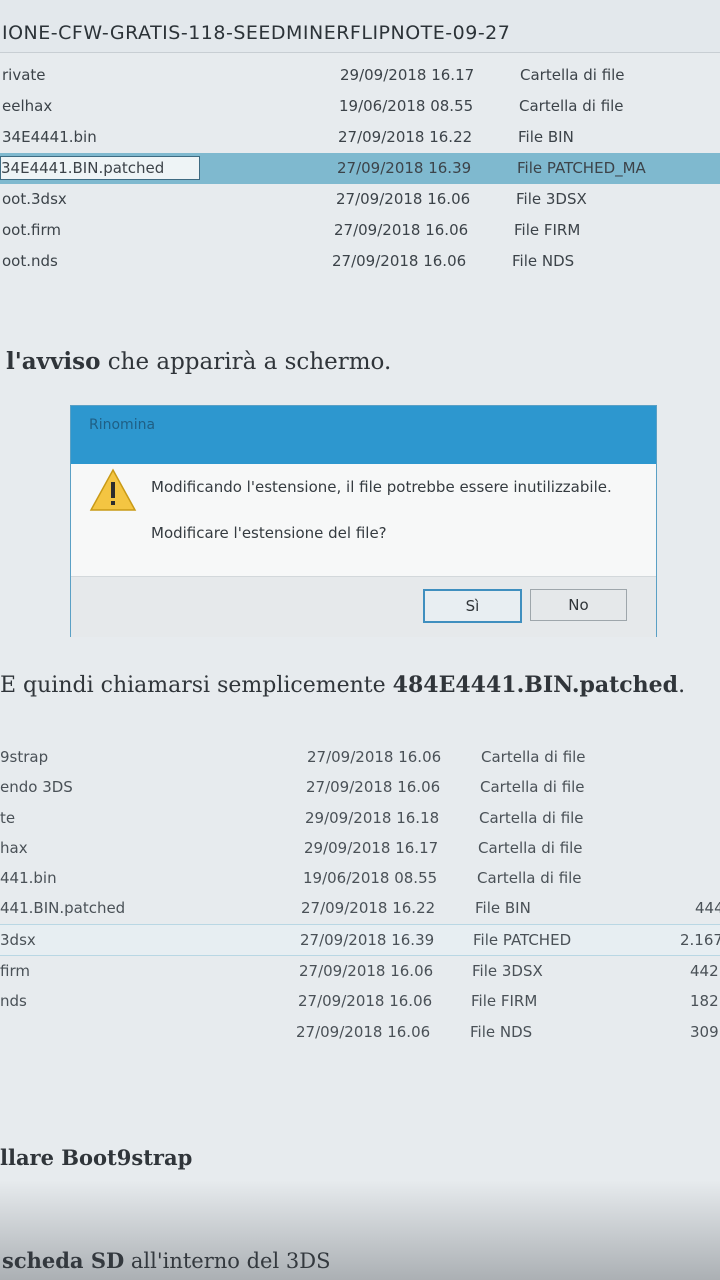 The width and height of the screenshot is (720, 1280). I want to click on section-heading: llare Boot9strap, so click(96, 1157).